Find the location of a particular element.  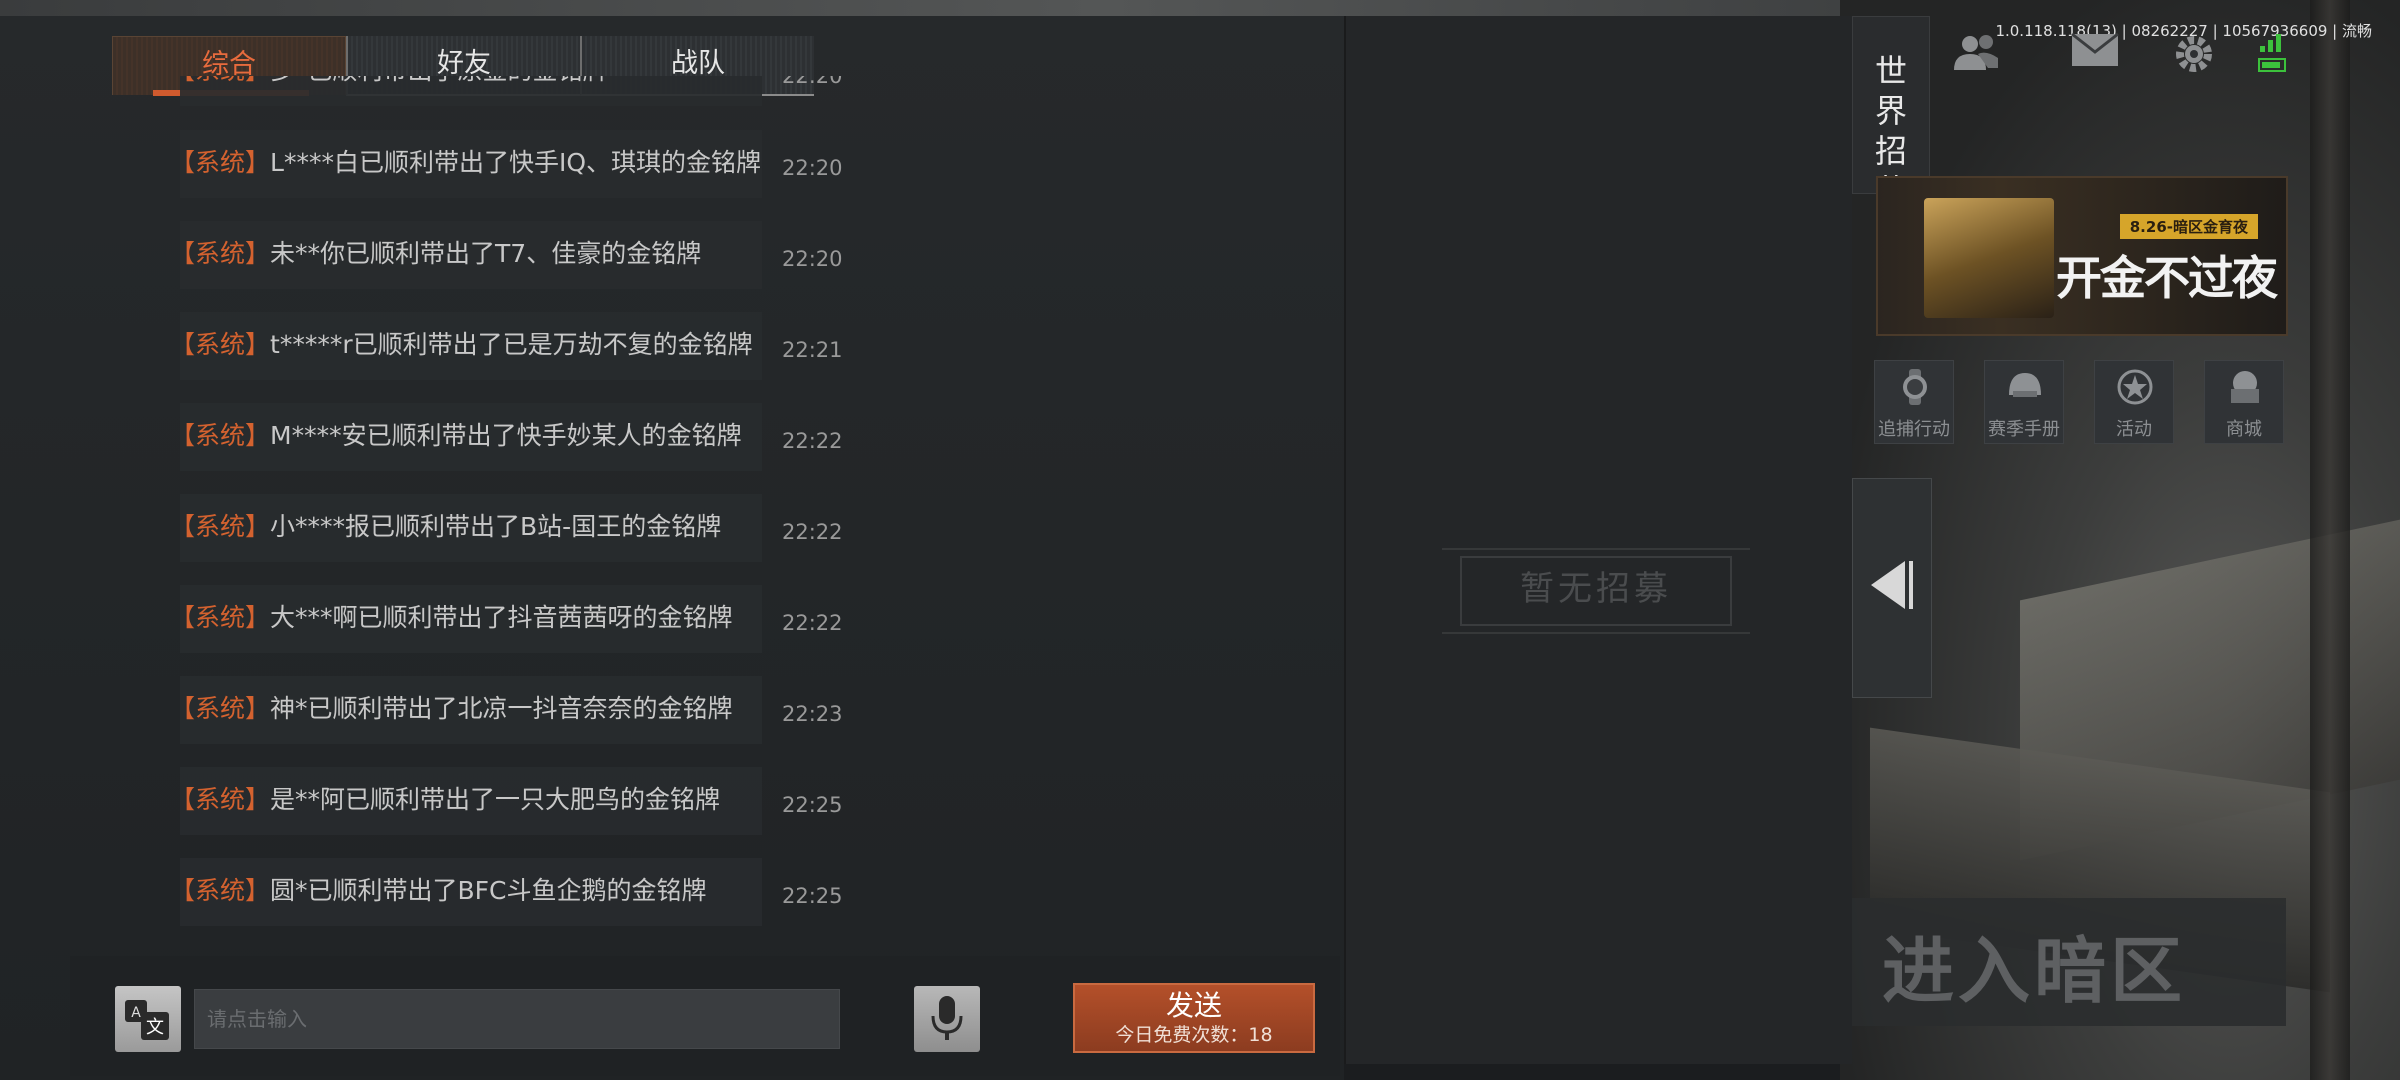

signal-icon is located at coordinates (2270, 43).